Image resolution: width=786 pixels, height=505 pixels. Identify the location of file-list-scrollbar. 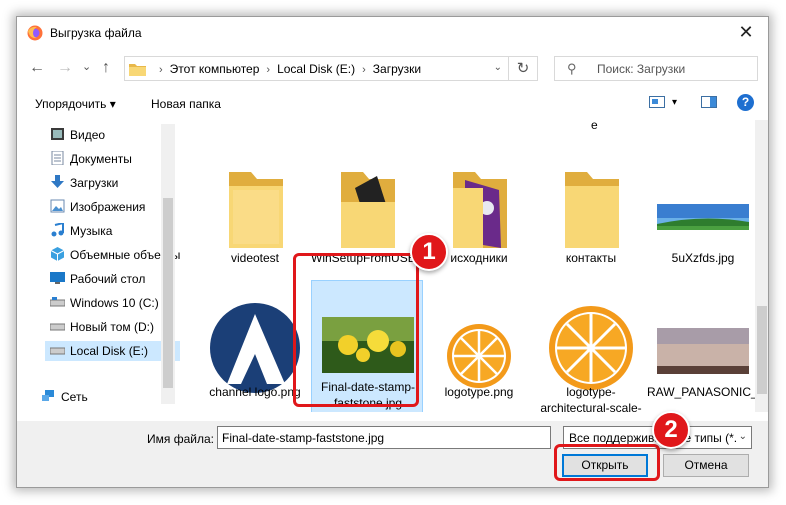
(761, 266).